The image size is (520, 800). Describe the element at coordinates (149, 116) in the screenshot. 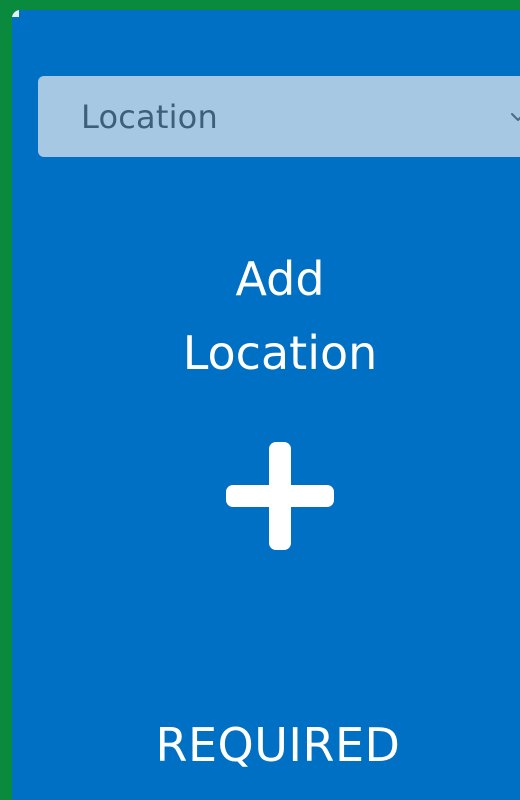

I see `location-select-value: Location` at that location.